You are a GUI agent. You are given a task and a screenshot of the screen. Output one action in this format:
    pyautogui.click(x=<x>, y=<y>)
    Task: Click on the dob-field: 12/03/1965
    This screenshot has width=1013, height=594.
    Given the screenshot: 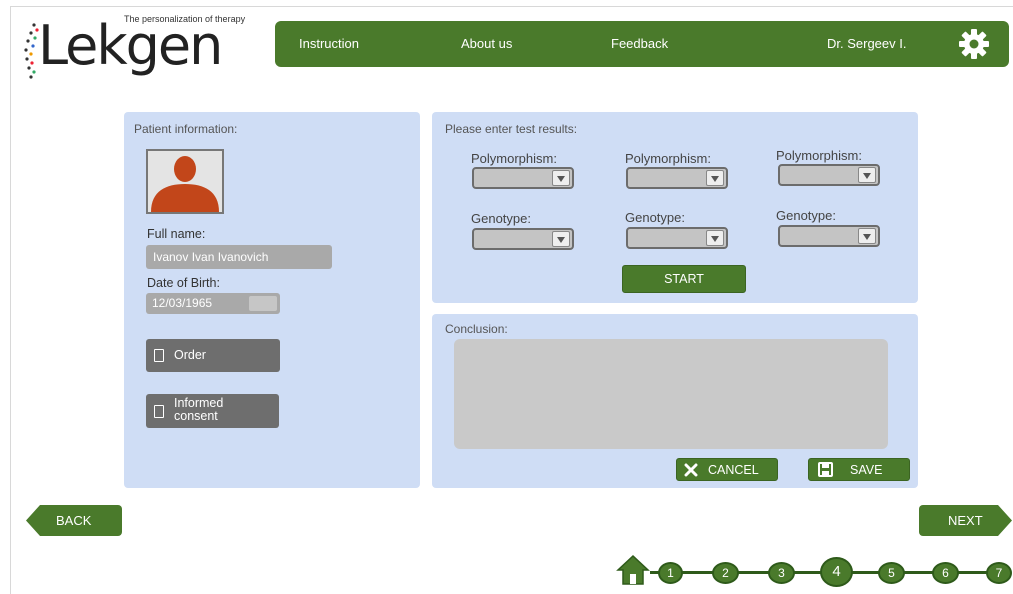 What is the action you would take?
    pyautogui.click(x=213, y=303)
    